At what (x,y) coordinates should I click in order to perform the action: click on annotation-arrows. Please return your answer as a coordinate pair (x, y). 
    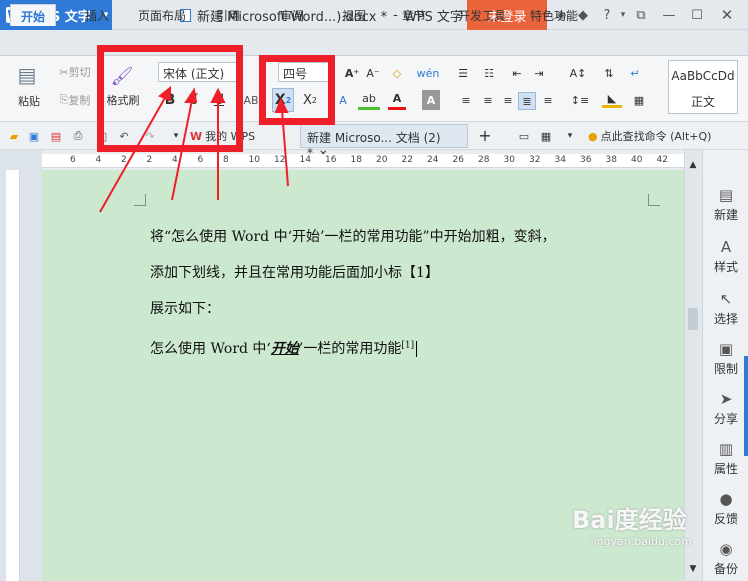
    Looking at the image, I should click on (194, 149).